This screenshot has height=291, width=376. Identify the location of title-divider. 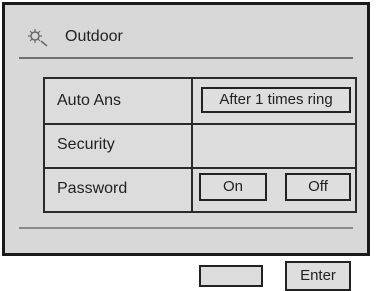
(186, 58).